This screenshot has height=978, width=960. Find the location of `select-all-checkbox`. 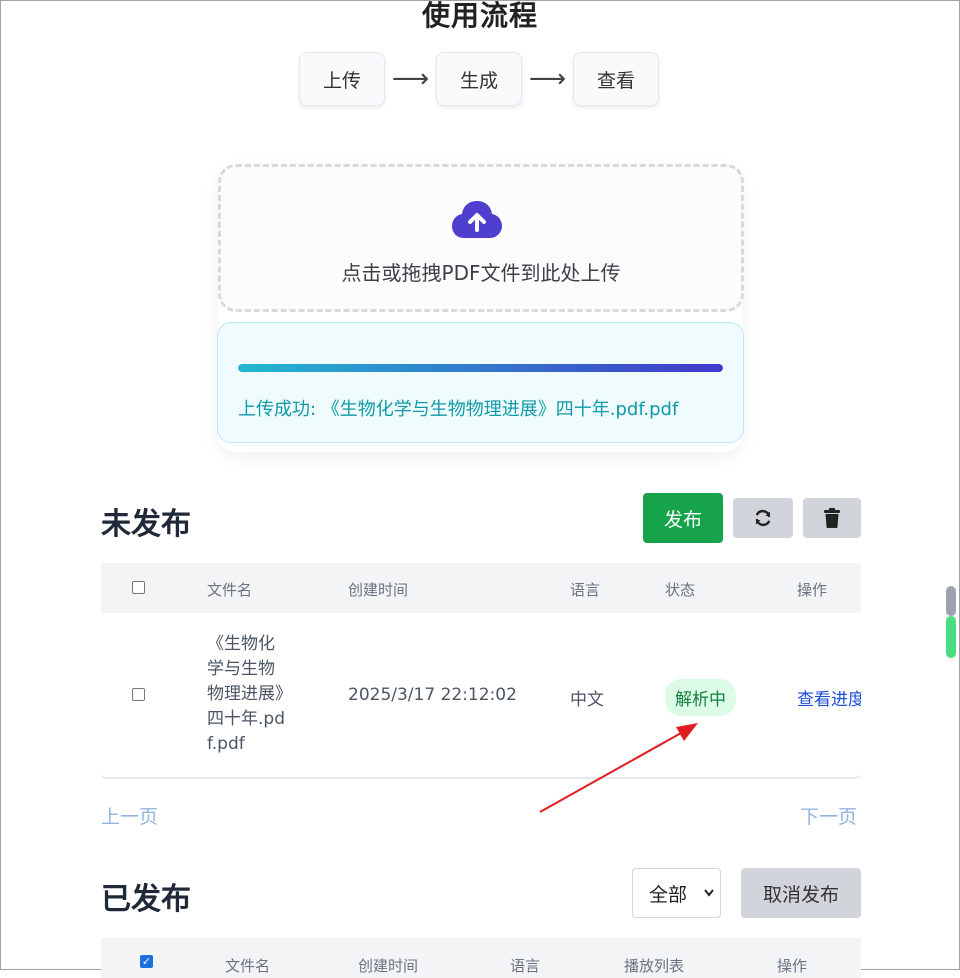

select-all-checkbox is located at coordinates (138, 587).